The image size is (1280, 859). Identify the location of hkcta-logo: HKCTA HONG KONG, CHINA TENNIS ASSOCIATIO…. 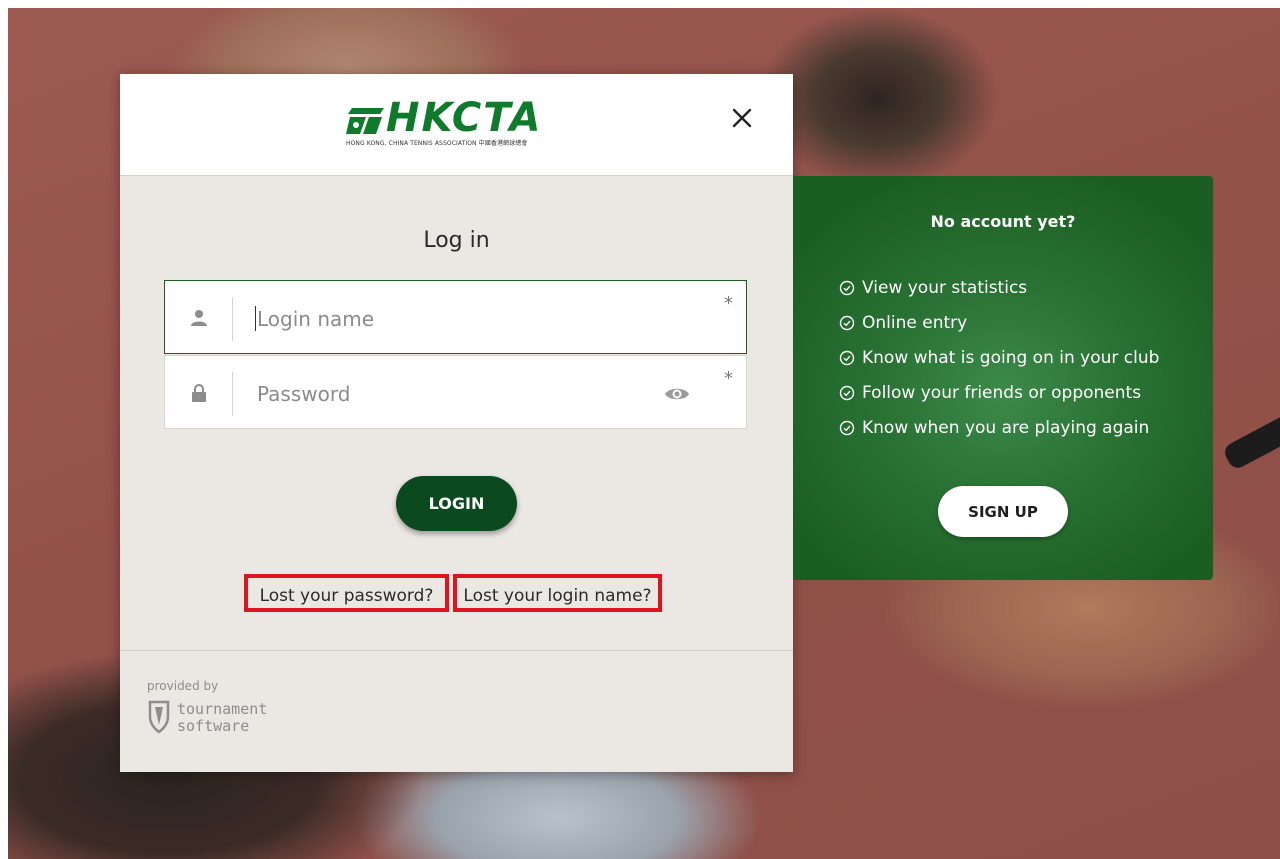
(461, 123).